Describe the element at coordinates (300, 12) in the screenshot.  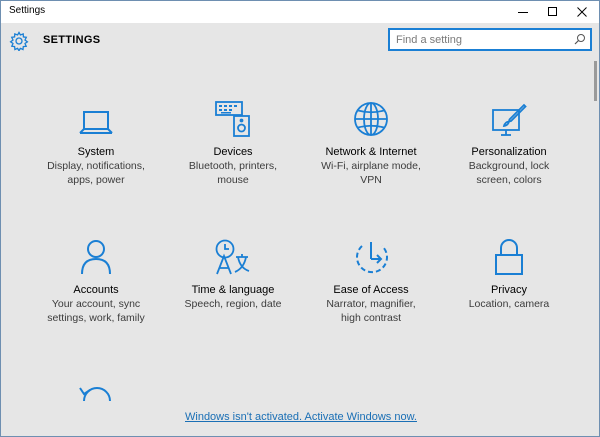
I see `title-bar: Settings` at that location.